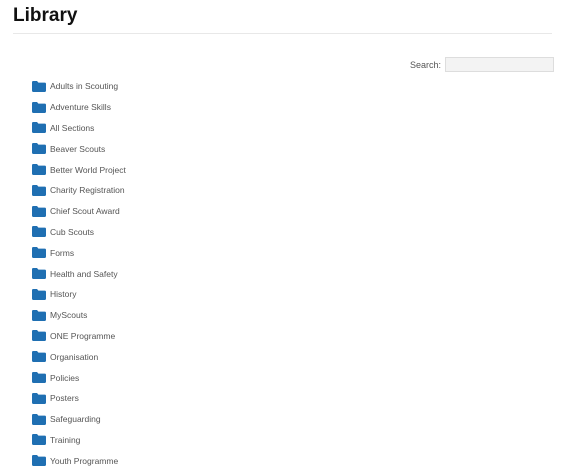  What do you see at coordinates (83, 335) in the screenshot?
I see `folder-label: ONE Programme` at bounding box center [83, 335].